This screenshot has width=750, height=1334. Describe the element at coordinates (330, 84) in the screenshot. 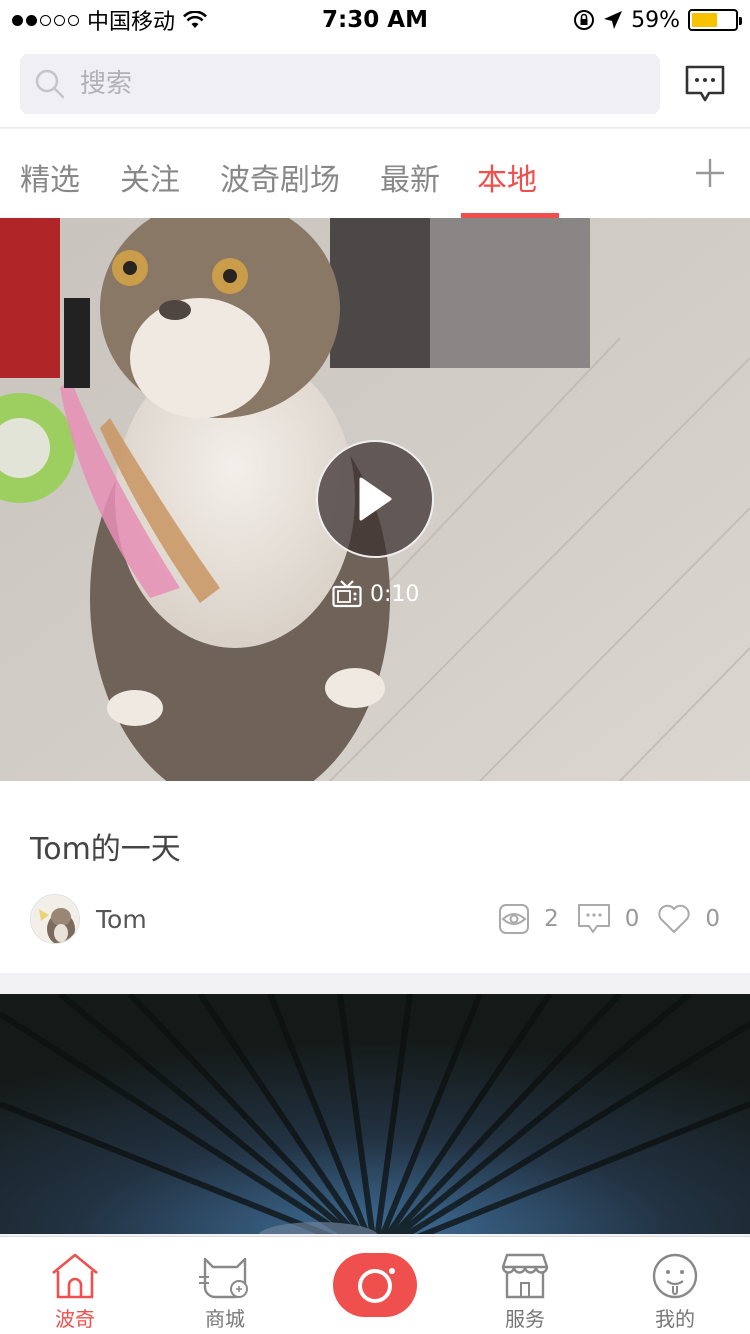

I see `search-input` at that location.